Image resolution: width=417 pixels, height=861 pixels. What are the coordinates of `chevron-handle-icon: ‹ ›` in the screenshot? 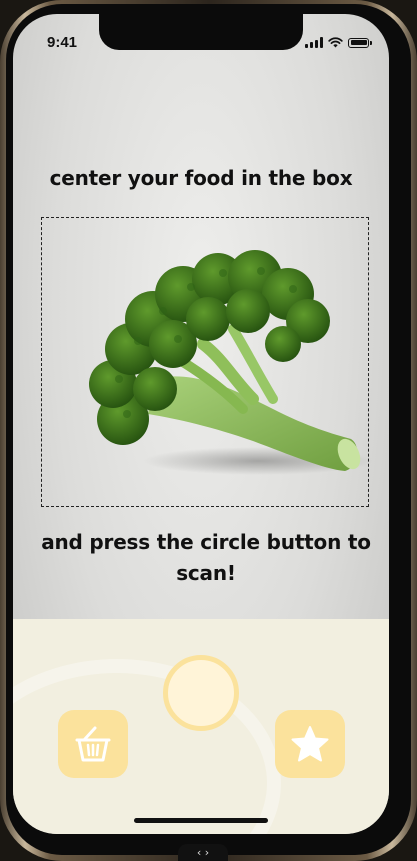 It's located at (203, 852).